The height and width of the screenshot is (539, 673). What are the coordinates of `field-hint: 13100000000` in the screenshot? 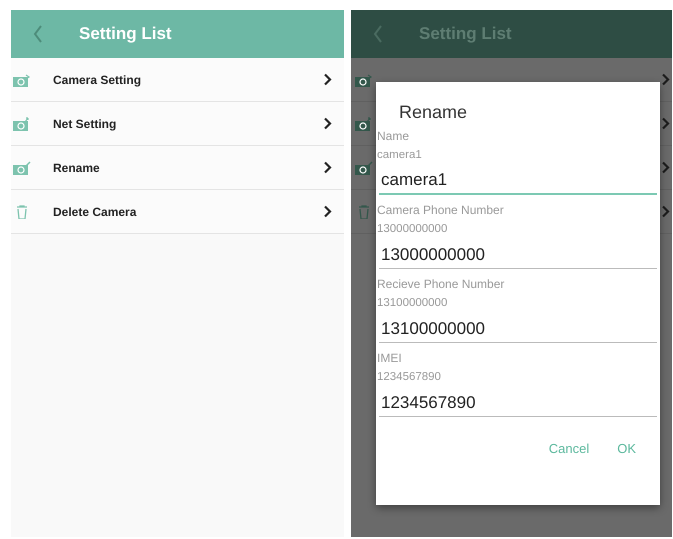 It's located at (412, 303).